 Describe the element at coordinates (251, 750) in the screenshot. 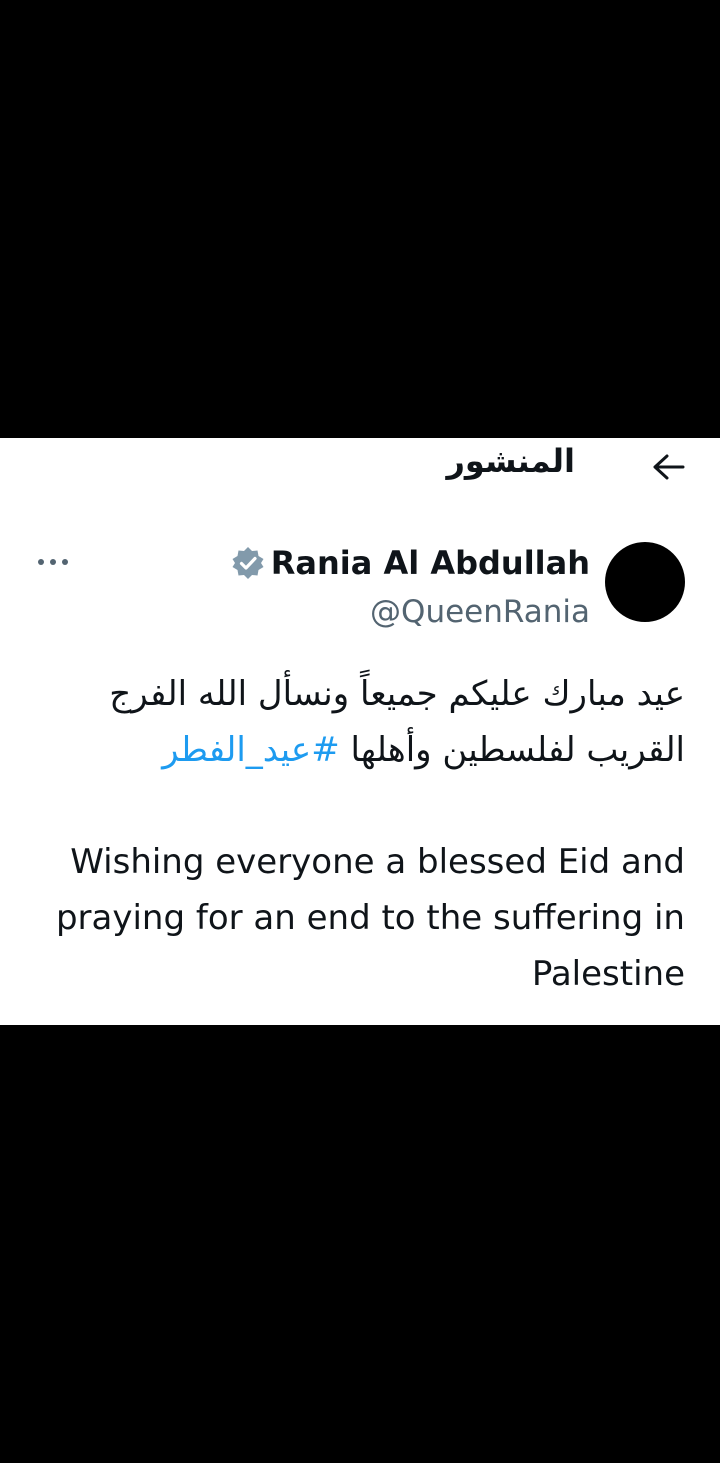

I see `hashtag-link: #عيد_الفطر` at that location.